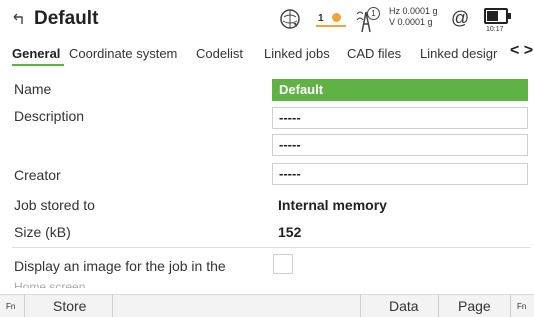 Image resolution: width=534 pixels, height=317 pixels. What do you see at coordinates (54, 205) in the screenshot?
I see `stored-label: Job stored to` at bounding box center [54, 205].